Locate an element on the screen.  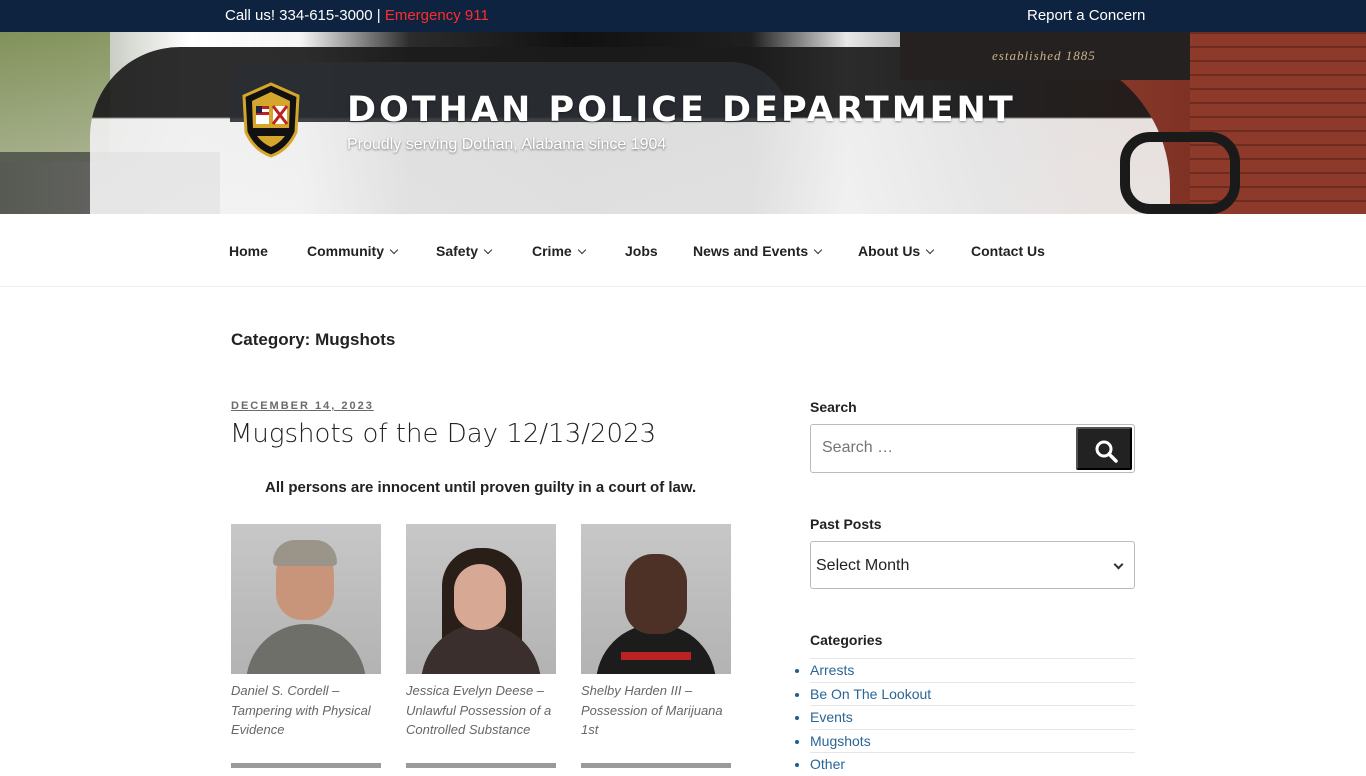
nav-item-label: Jobs is located at coordinates (641, 251).